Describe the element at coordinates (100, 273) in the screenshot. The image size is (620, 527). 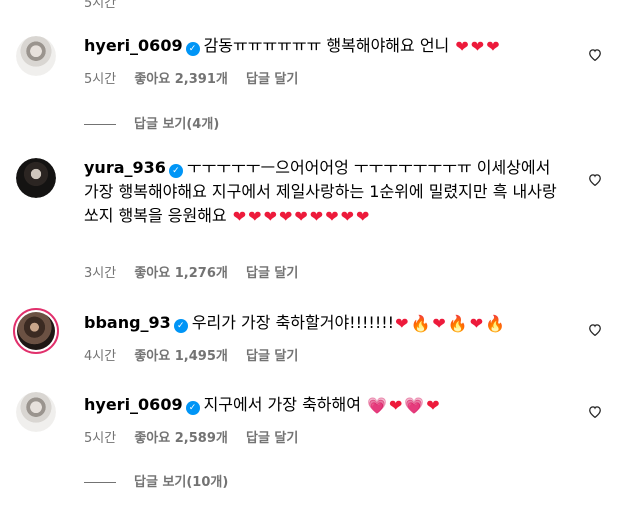
I see `comment-time: 3시간` at that location.